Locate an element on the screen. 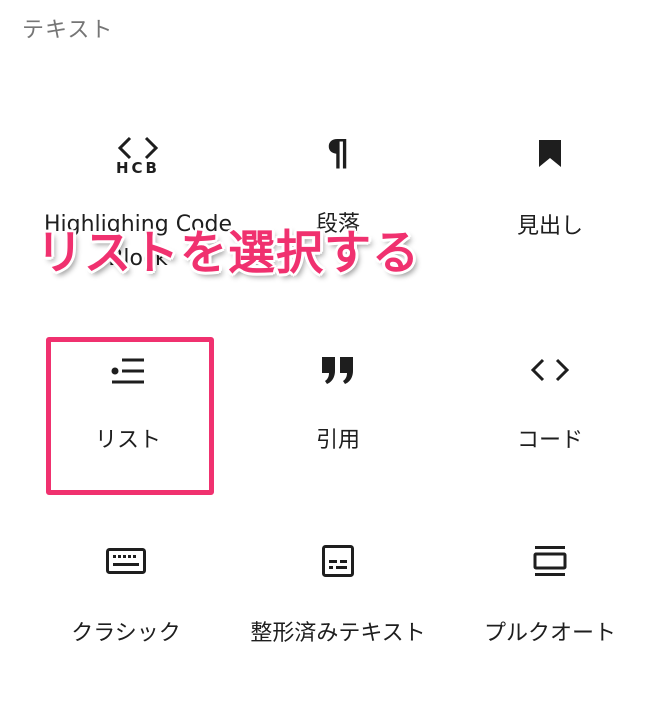  section-title: テキスト is located at coordinates (68, 30).